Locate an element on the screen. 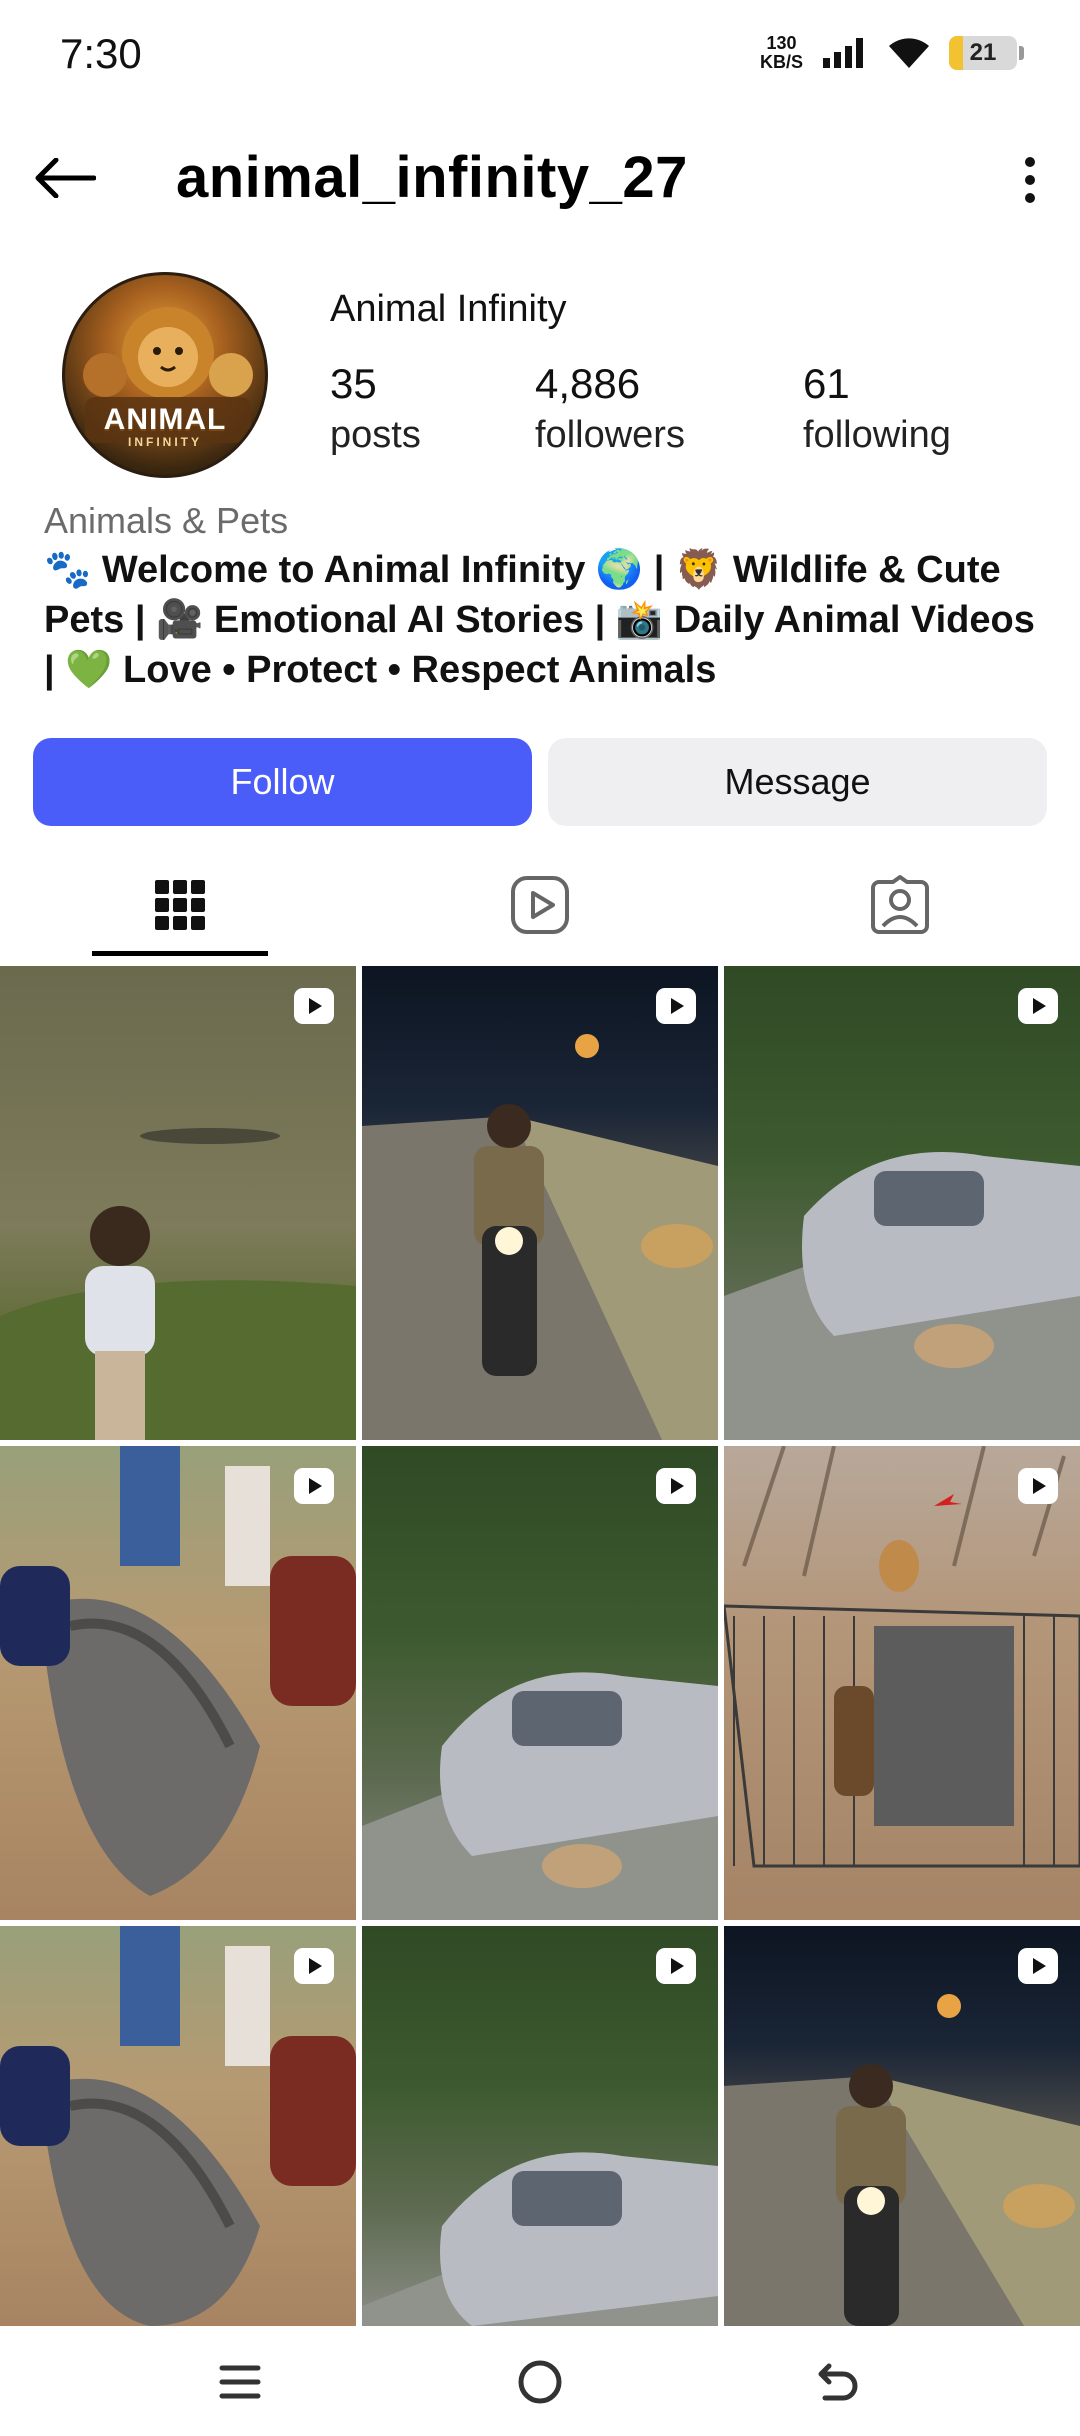 Image resolution: width=1080 pixels, height=2436 pixels. back-icon is located at coordinates (838, 2382).